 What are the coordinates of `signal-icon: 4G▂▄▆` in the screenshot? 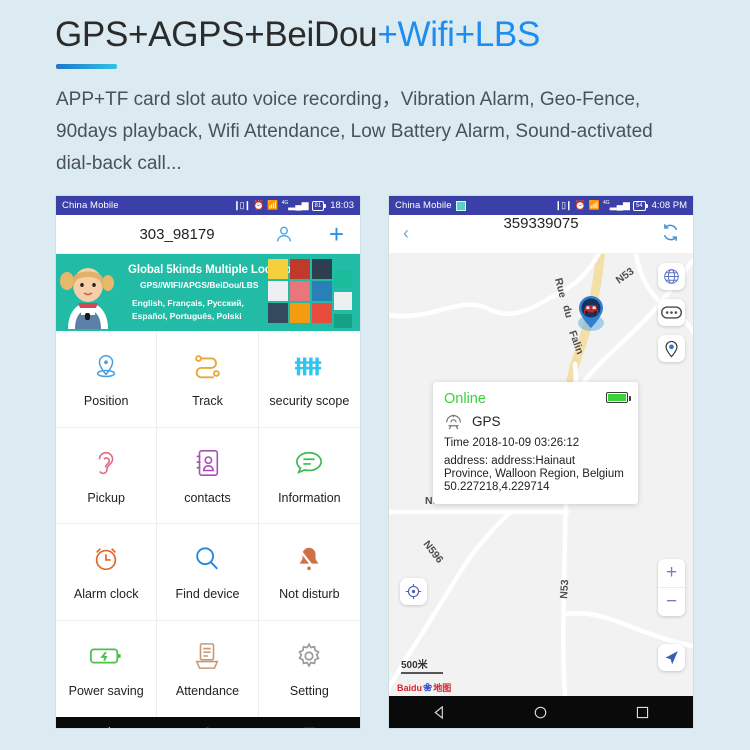 It's located at (616, 205).